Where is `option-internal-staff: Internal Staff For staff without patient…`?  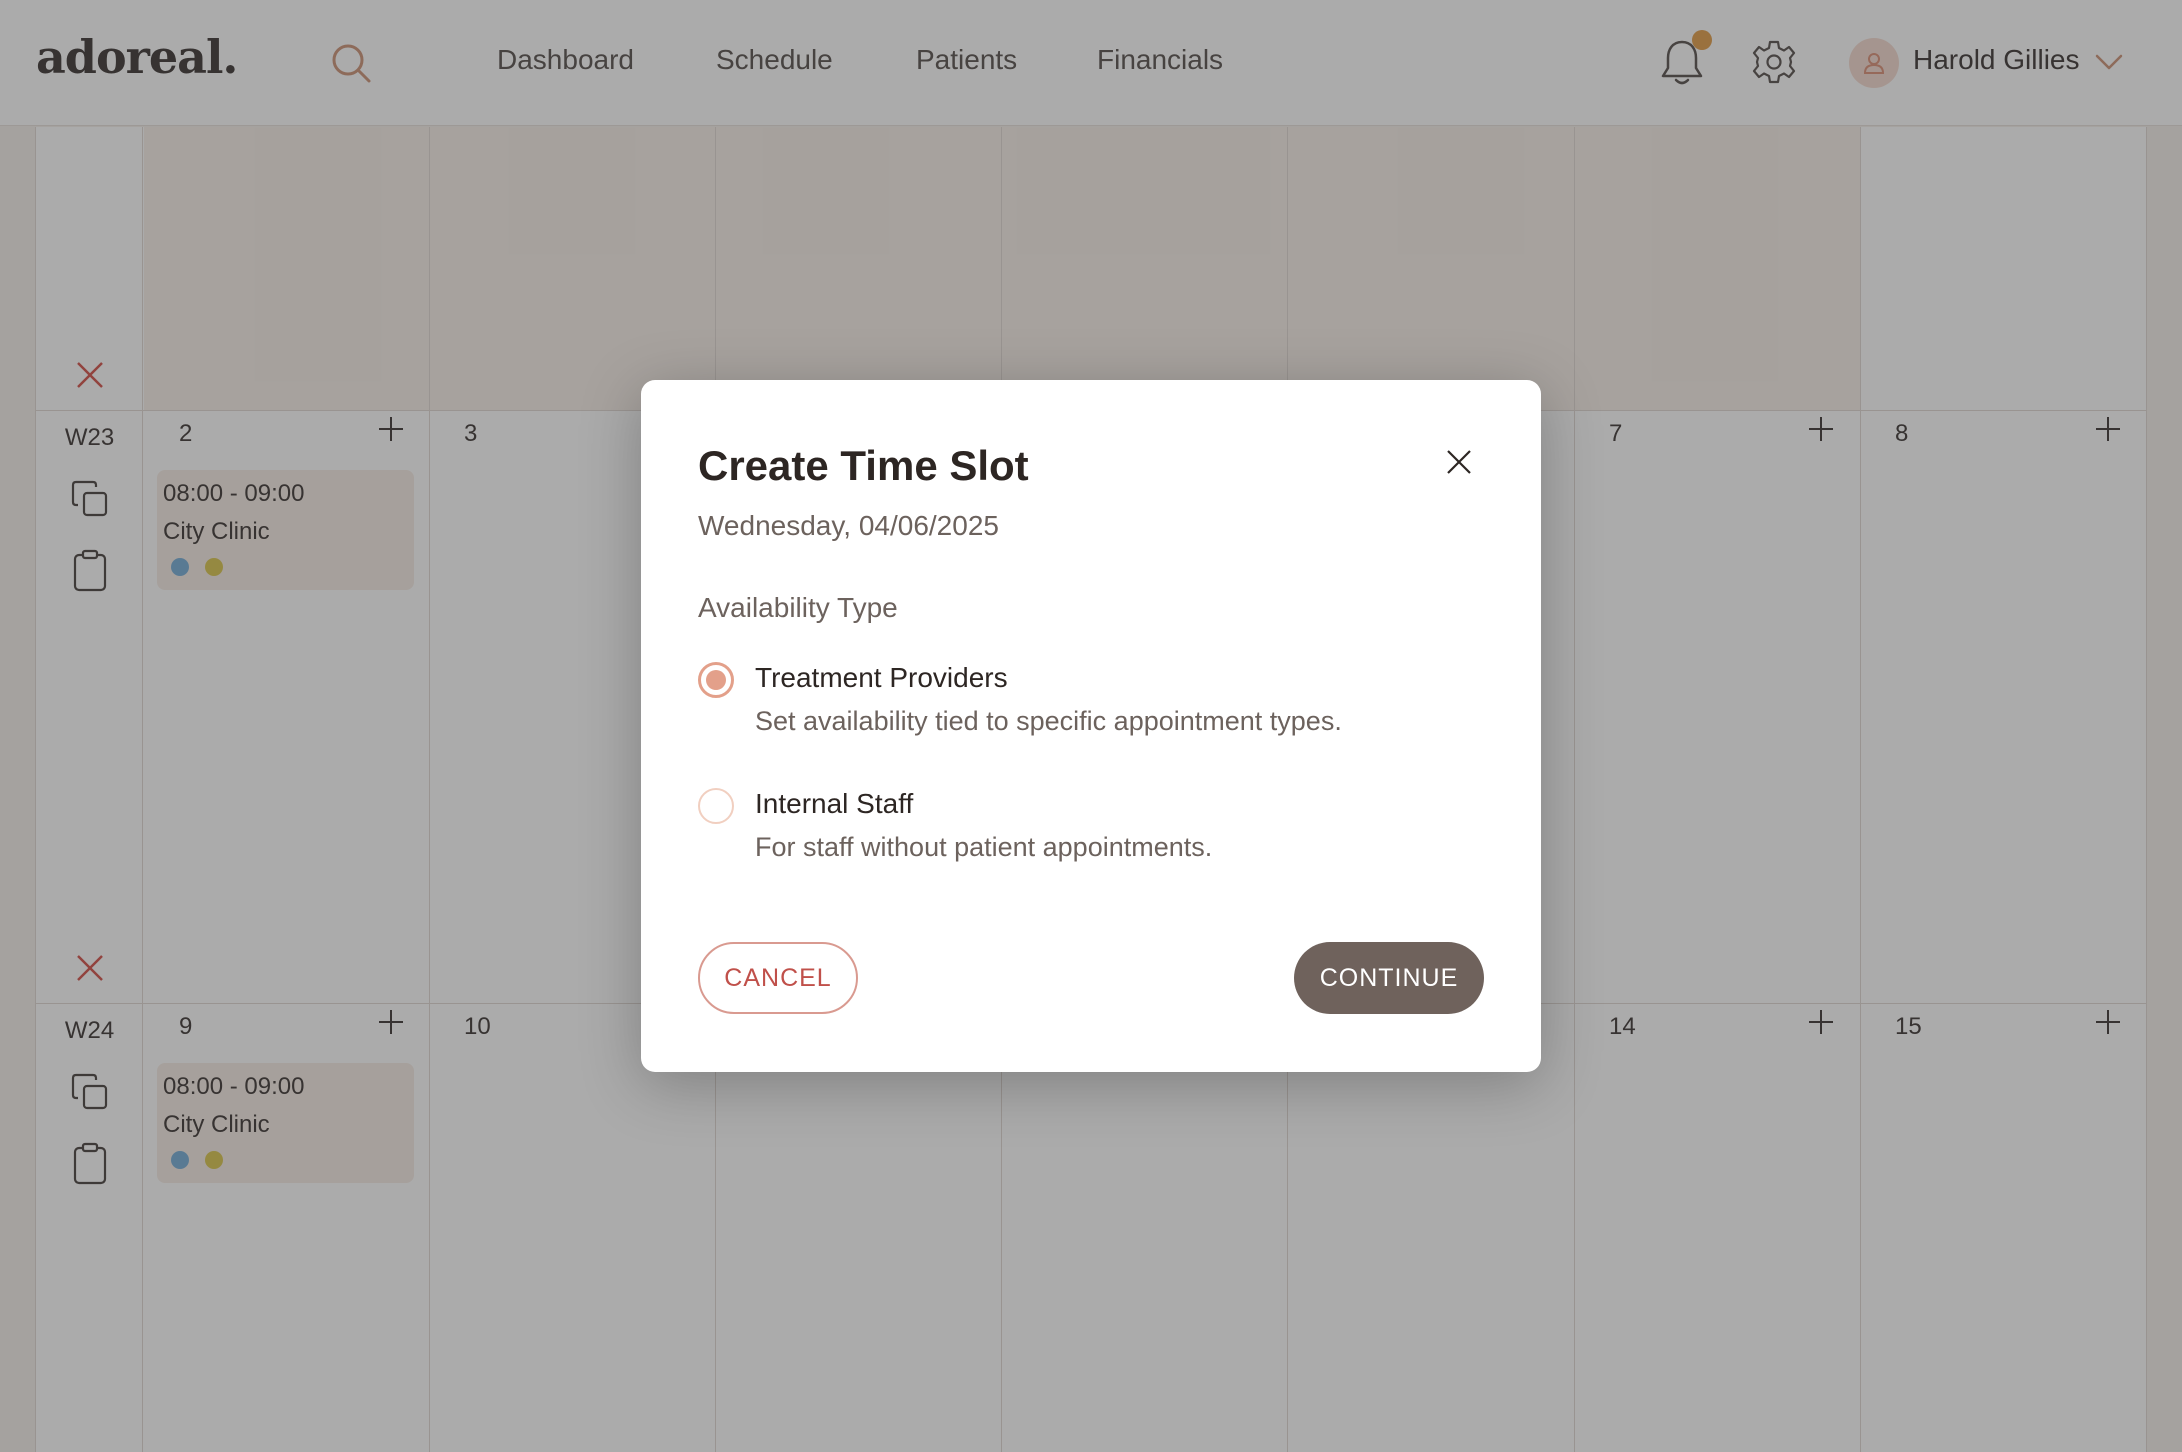 option-internal-staff: Internal Staff For staff without patient… is located at coordinates (1088, 836).